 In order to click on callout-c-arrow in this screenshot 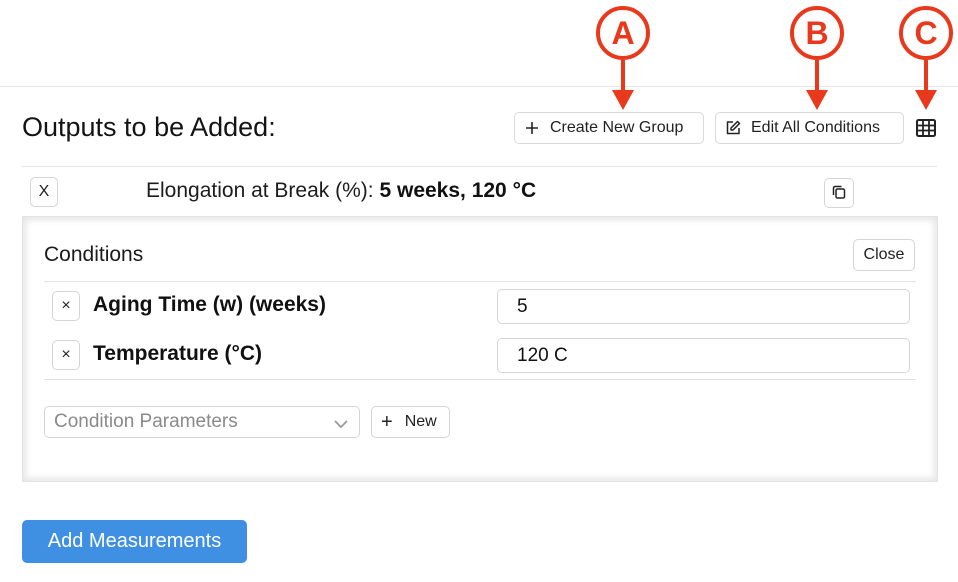, I will do `click(926, 76)`.